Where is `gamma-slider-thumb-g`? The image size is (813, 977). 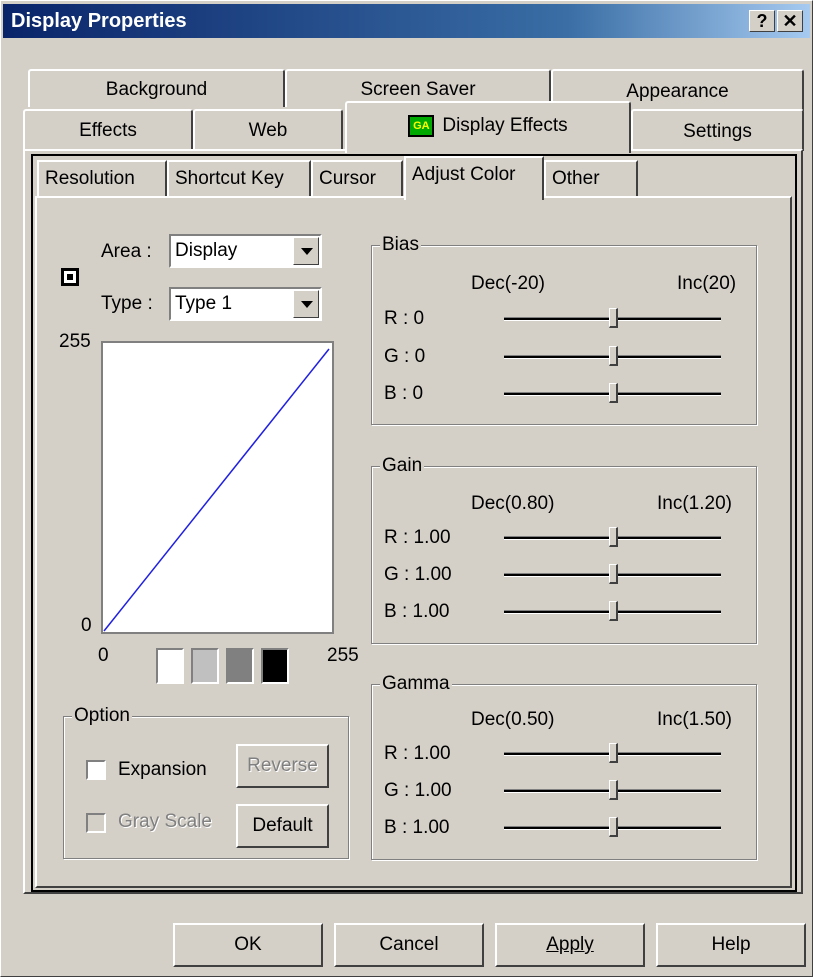
gamma-slider-thumb-g is located at coordinates (613, 790).